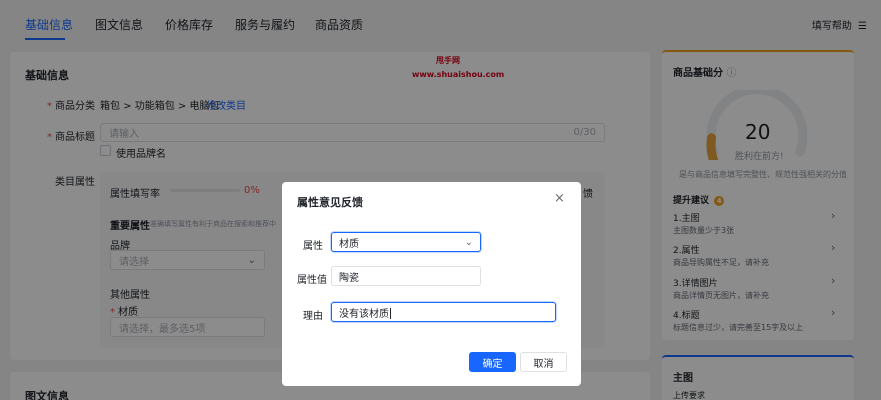 This screenshot has height=400, width=881. What do you see at coordinates (312, 280) in the screenshot?
I see `attr-value-label: 属性值` at bounding box center [312, 280].